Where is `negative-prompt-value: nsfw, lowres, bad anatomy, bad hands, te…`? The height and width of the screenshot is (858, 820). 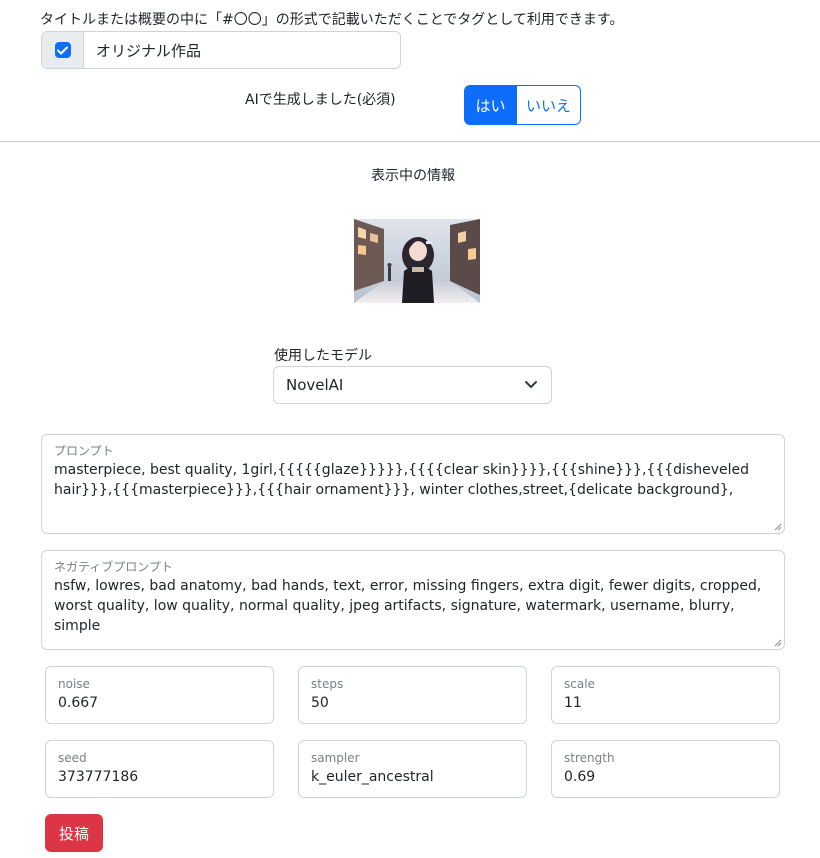 negative-prompt-value: nsfw, lowres, bad anatomy, bad hands, te… is located at coordinates (408, 606).